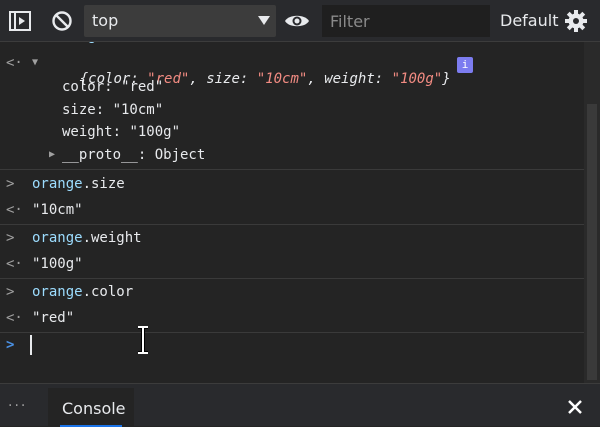  Describe the element at coordinates (17, 406) in the screenshot. I see `more-tools-icon: ···` at that location.